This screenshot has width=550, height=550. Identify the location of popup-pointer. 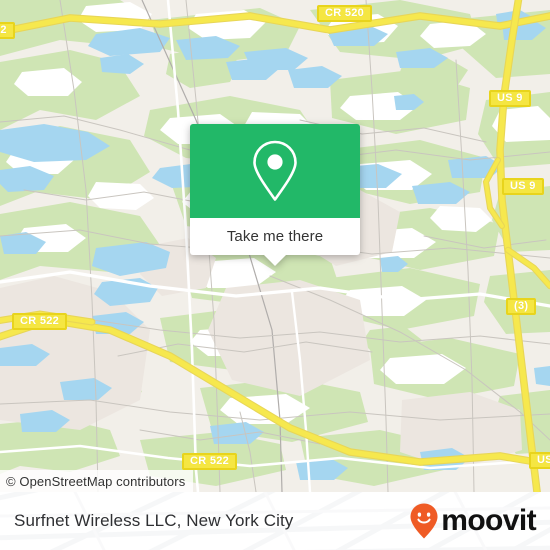
(275, 260).